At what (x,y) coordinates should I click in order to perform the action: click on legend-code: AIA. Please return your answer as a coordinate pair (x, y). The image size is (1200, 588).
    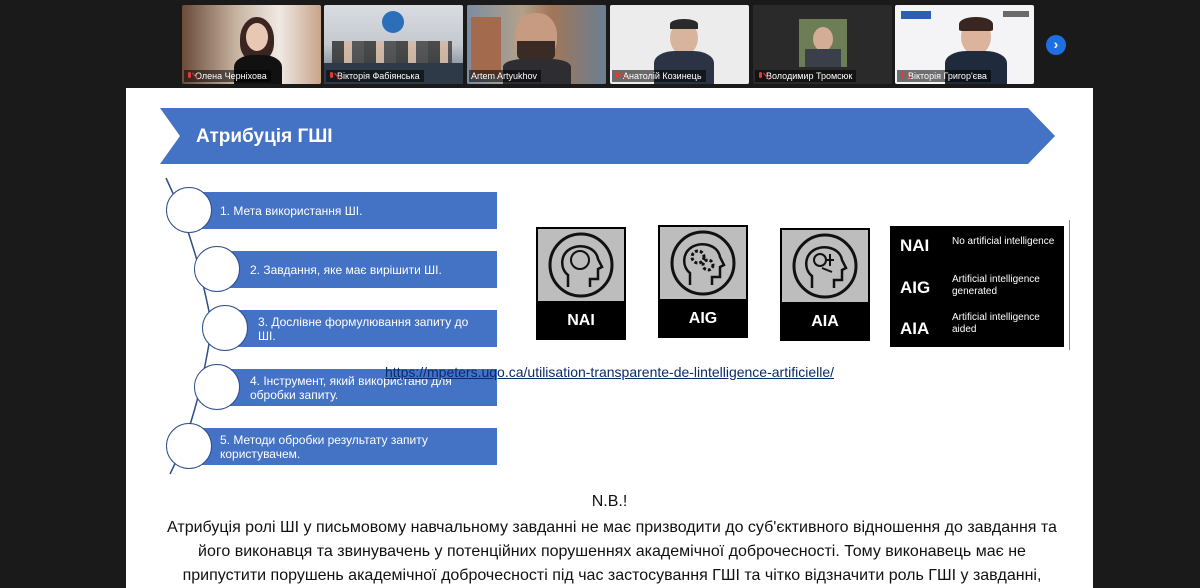
    Looking at the image, I should click on (915, 328).